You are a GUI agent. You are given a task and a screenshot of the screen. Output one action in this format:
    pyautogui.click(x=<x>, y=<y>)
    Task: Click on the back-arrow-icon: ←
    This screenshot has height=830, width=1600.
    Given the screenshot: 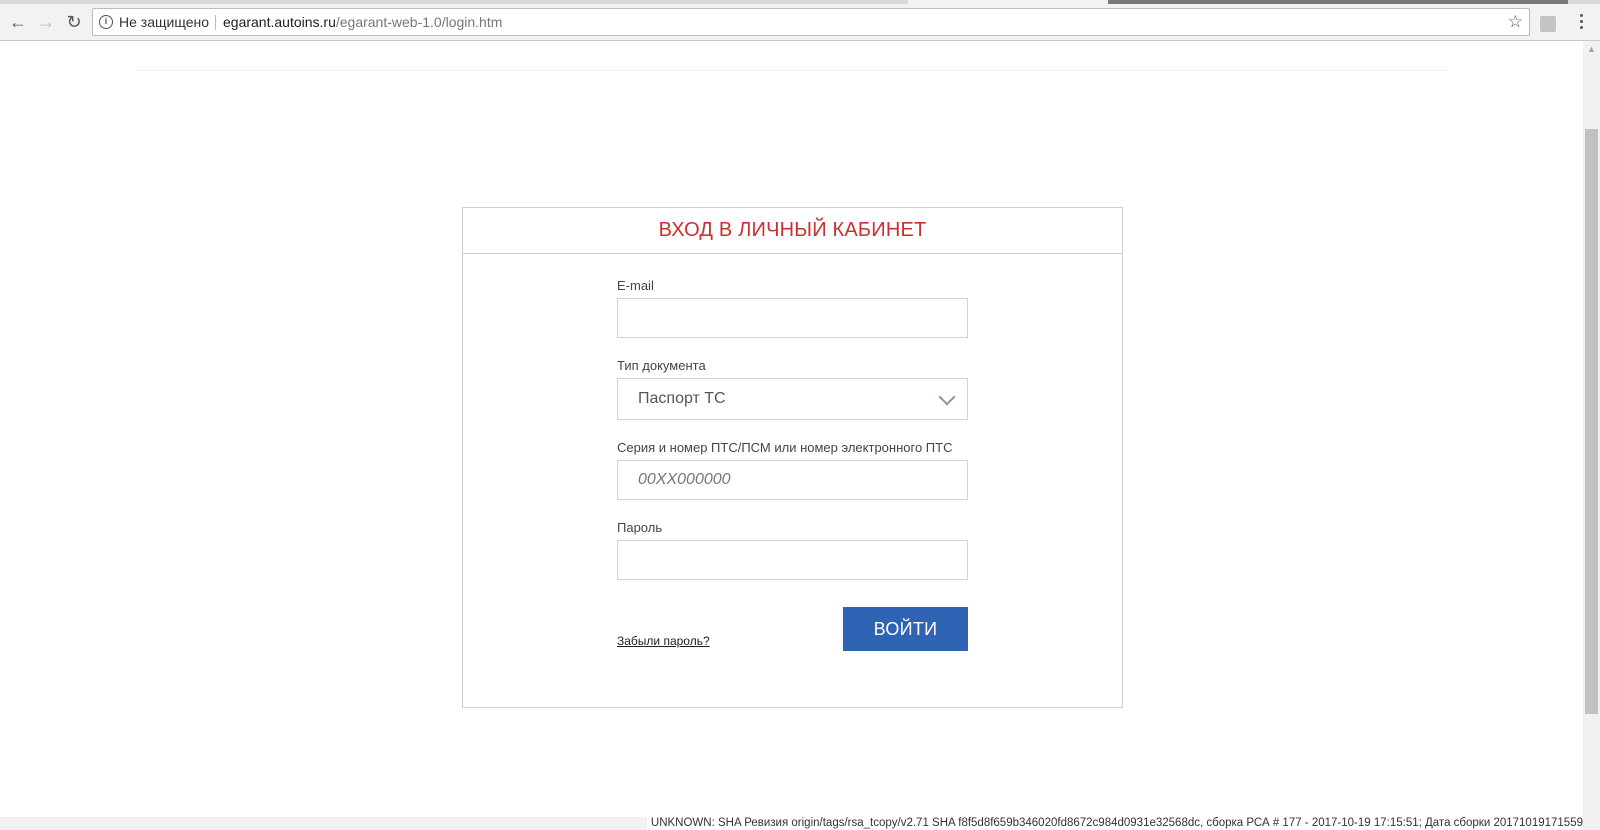 What is the action you would take?
    pyautogui.click(x=18, y=22)
    